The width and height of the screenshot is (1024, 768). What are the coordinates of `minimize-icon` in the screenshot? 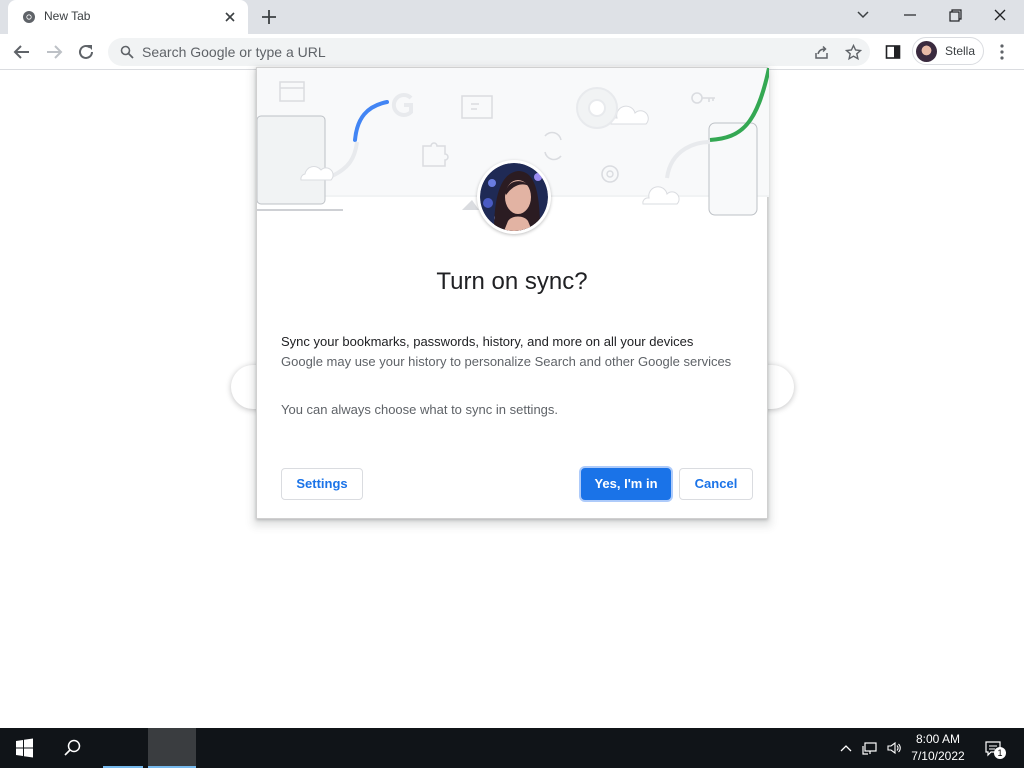 It's located at (910, 15).